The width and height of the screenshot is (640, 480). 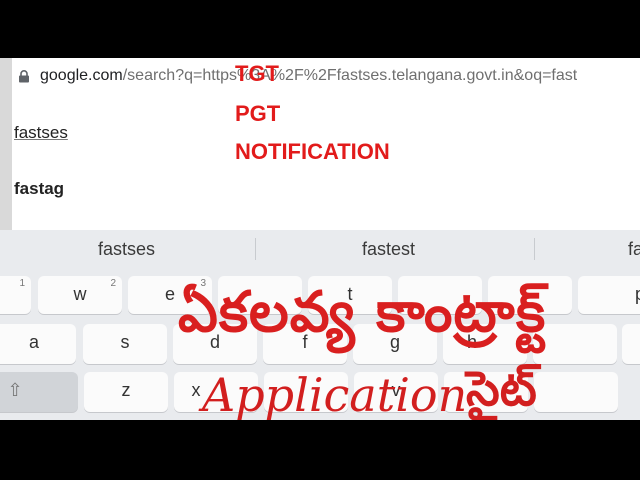 What do you see at coordinates (637, 294) in the screenshot?
I see `key-label: p` at bounding box center [637, 294].